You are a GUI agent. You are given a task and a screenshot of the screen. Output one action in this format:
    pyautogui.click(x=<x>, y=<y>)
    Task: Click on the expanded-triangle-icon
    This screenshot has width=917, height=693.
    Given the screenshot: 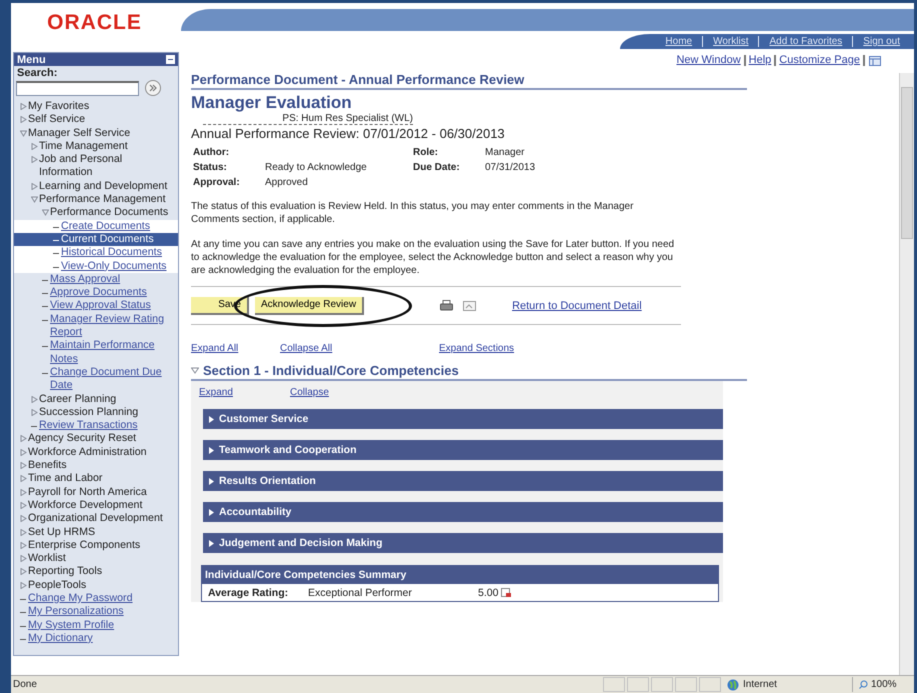 What is the action you would take?
    pyautogui.click(x=195, y=370)
    